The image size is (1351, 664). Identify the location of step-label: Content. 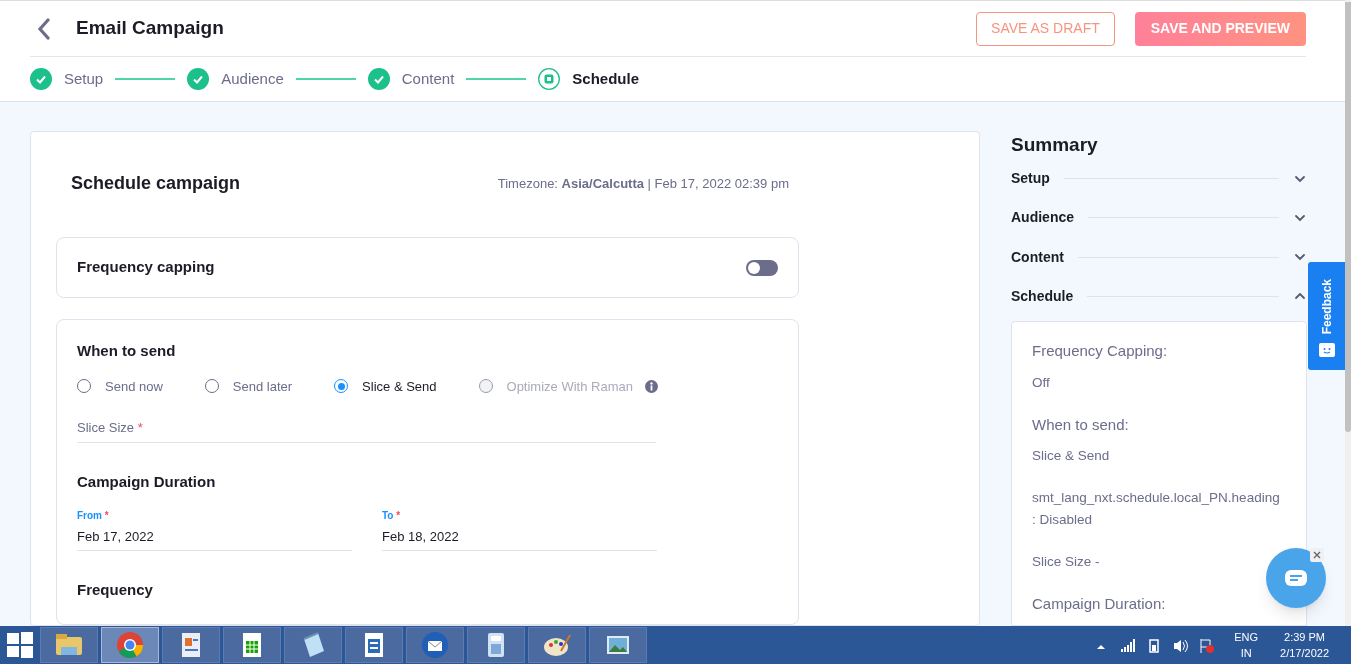
(428, 79).